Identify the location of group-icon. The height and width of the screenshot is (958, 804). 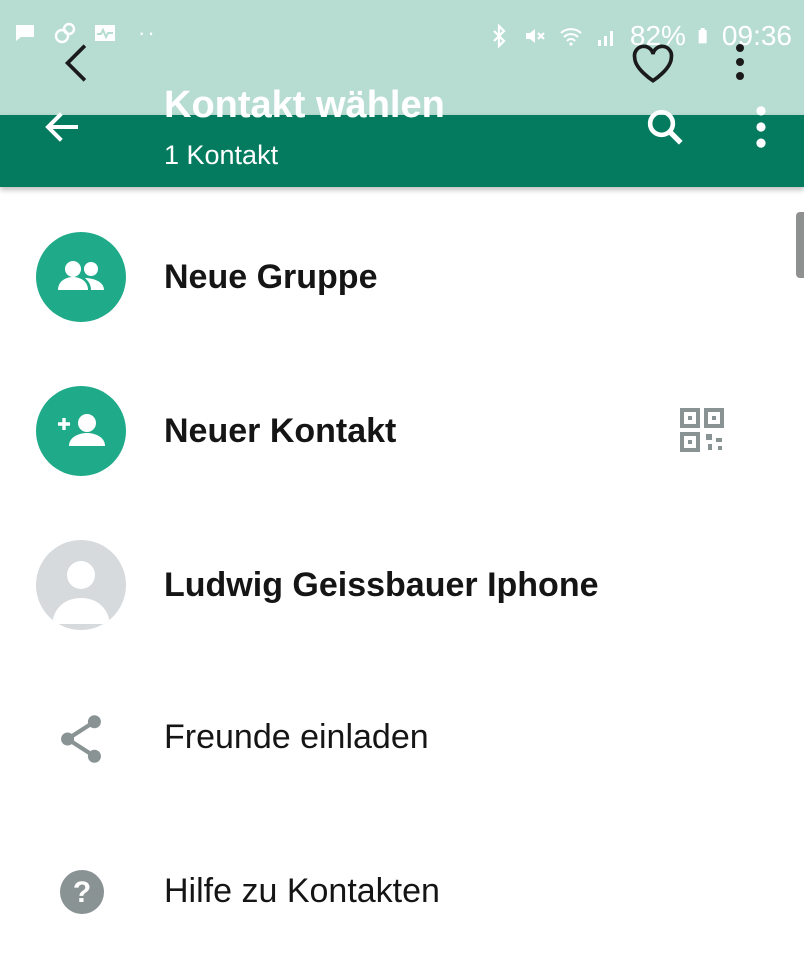
(81, 275).